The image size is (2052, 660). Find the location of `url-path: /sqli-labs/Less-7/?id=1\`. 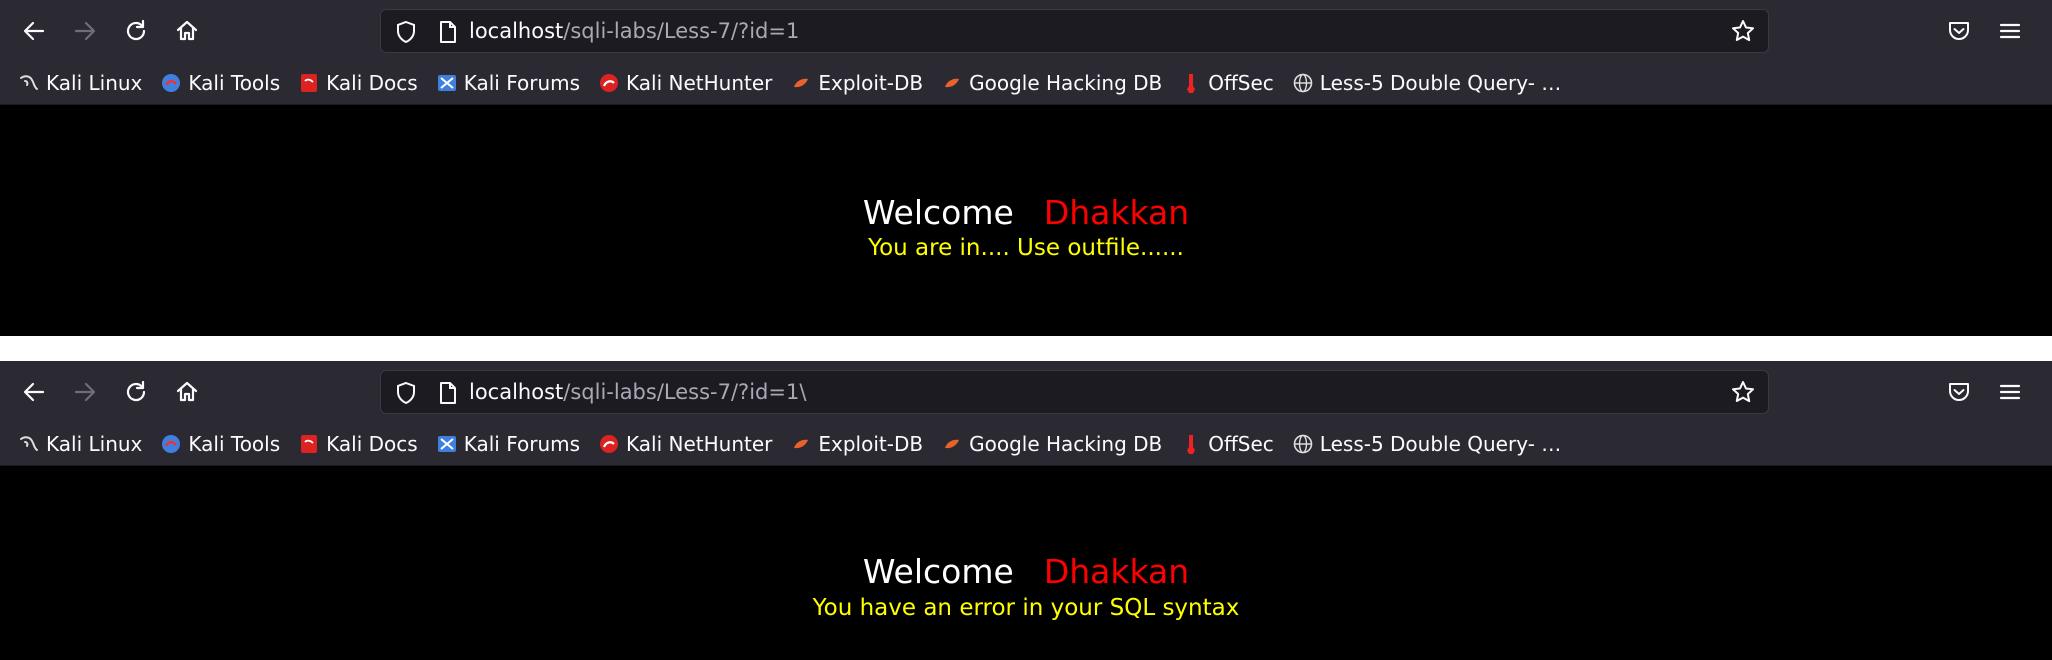

url-path: /sqli-labs/Less-7/?id=1\ is located at coordinates (685, 392).